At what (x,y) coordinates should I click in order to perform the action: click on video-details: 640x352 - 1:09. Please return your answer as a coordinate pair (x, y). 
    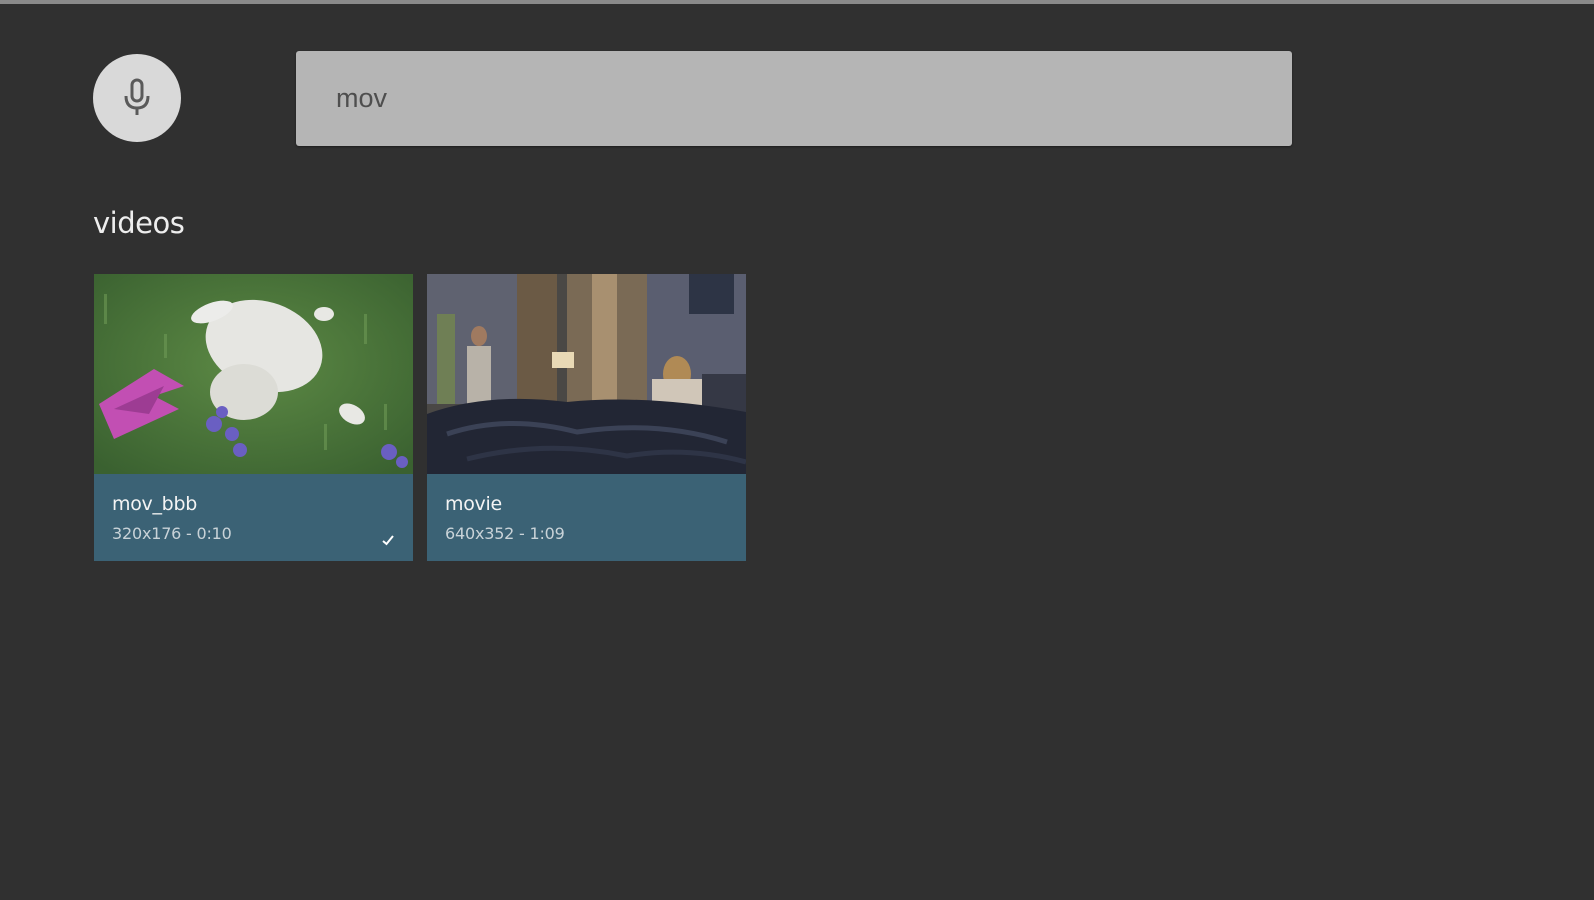
    Looking at the image, I should click on (505, 533).